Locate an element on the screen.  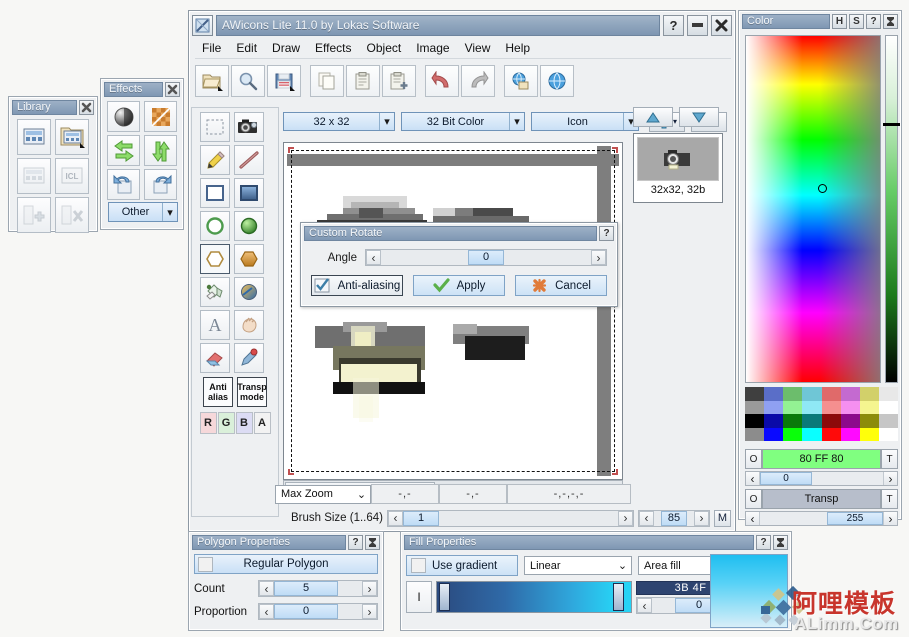
count-spinner: 5 is located at coordinates (318, 588).